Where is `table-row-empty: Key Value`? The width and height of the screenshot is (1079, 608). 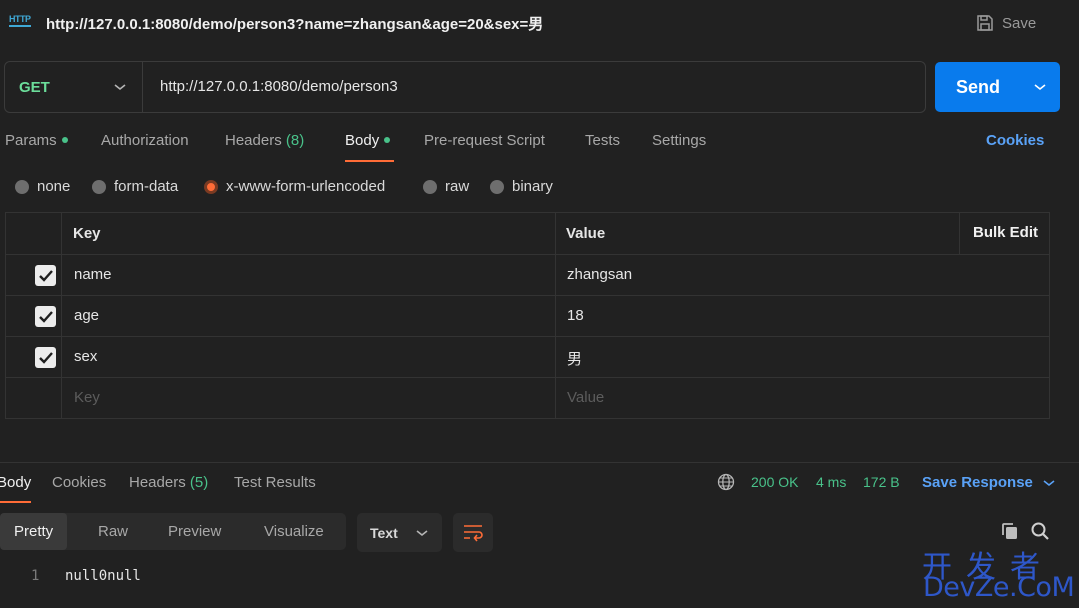 table-row-empty: Key Value is located at coordinates (527, 398).